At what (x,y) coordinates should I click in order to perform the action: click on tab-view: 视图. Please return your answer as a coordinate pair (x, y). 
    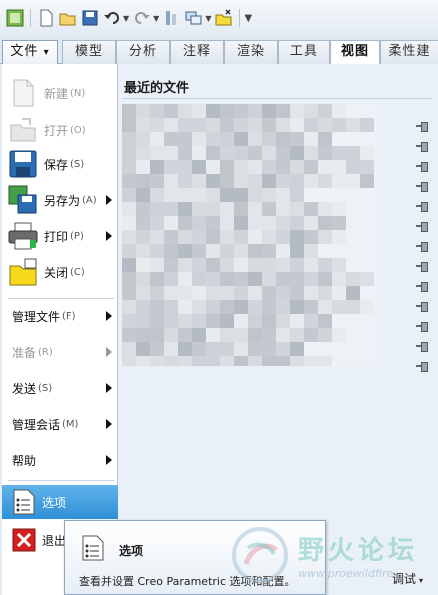
    Looking at the image, I should click on (355, 52).